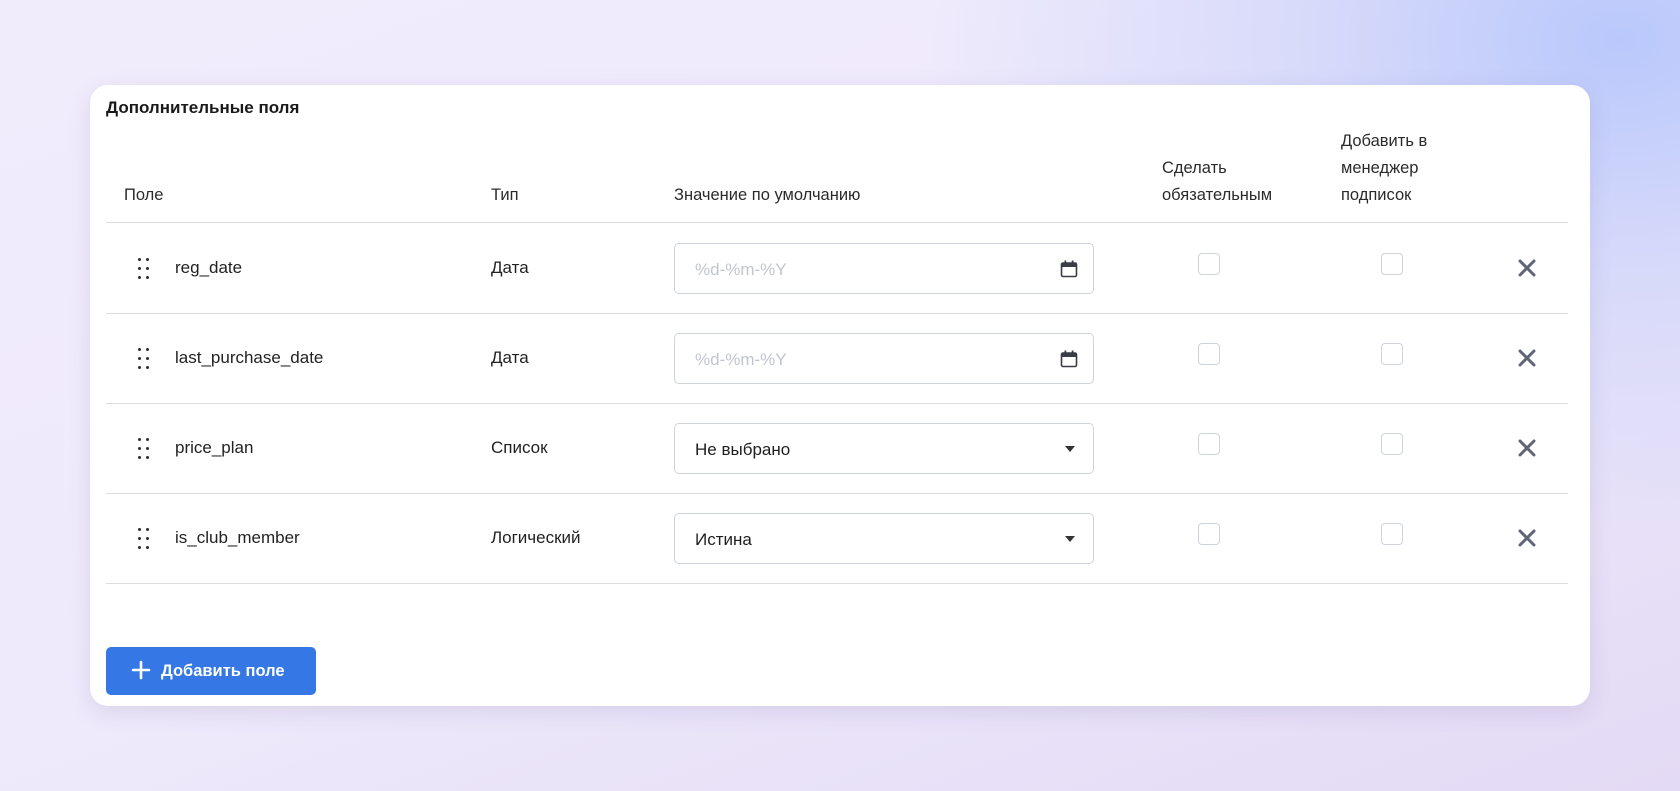 Image resolution: width=1680 pixels, height=791 pixels. I want to click on column-header-subscriptions-line2: менеджер, so click(1380, 168).